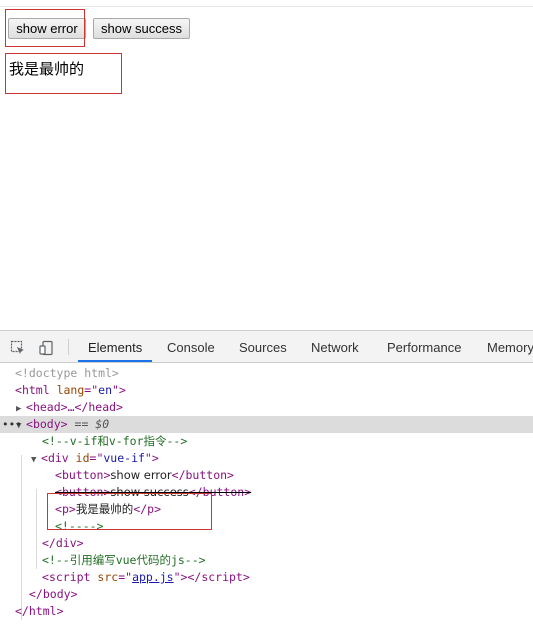 The width and height of the screenshot is (533, 631). Describe the element at coordinates (82, 458) in the screenshot. I see `div-attr-name: id` at that location.